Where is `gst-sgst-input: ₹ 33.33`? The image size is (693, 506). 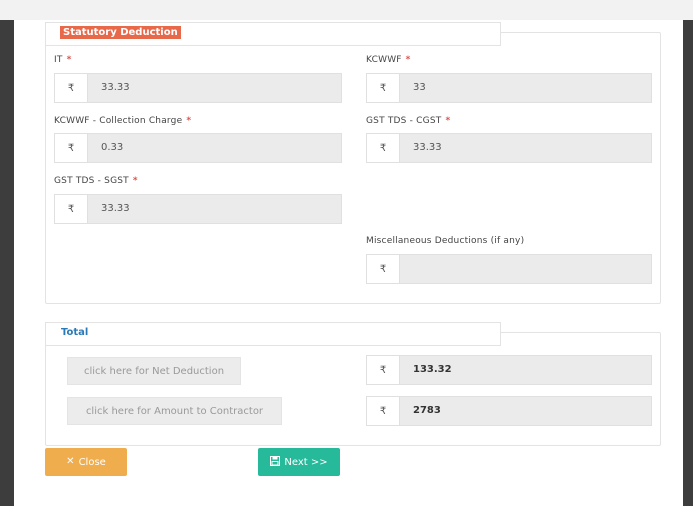 gst-sgst-input: ₹ 33.33 is located at coordinates (198, 209).